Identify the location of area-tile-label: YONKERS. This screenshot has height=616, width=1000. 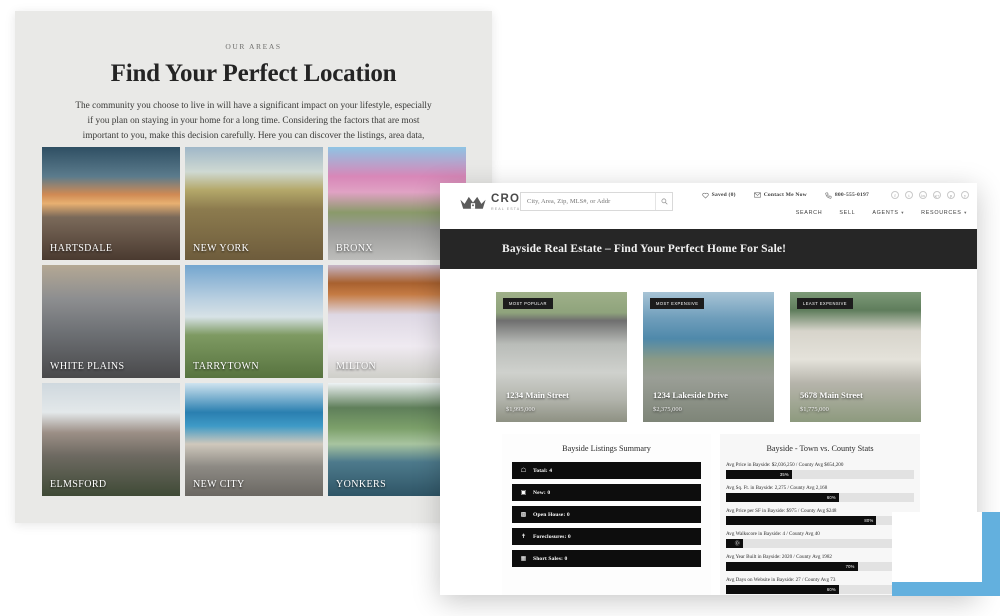
(361, 484).